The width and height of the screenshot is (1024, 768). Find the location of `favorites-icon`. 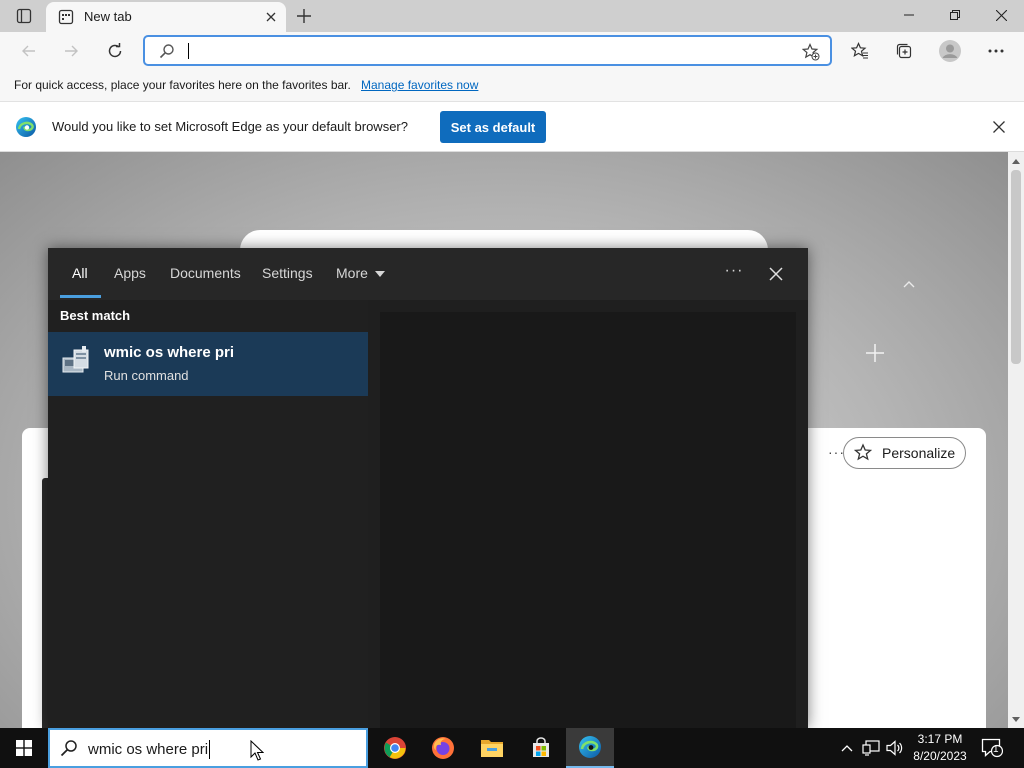

favorites-icon is located at coordinates (859, 50).